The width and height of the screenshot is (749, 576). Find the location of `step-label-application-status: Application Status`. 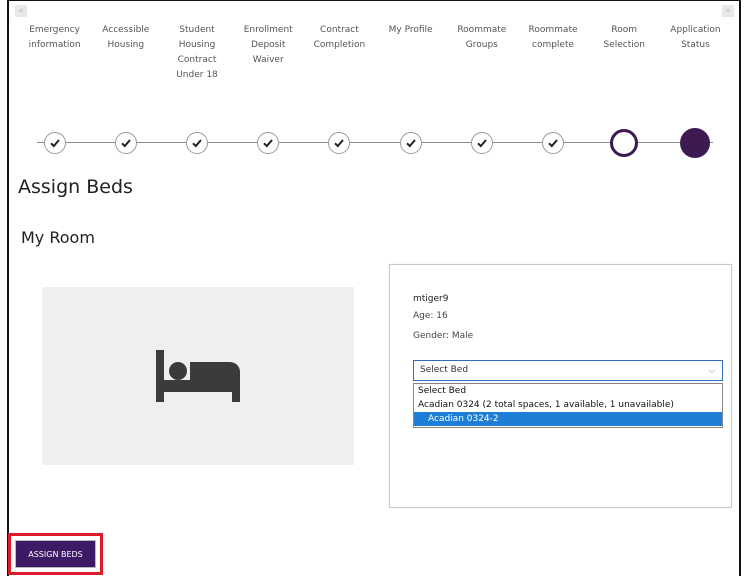

step-label-application-status: Application Status is located at coordinates (695, 63).